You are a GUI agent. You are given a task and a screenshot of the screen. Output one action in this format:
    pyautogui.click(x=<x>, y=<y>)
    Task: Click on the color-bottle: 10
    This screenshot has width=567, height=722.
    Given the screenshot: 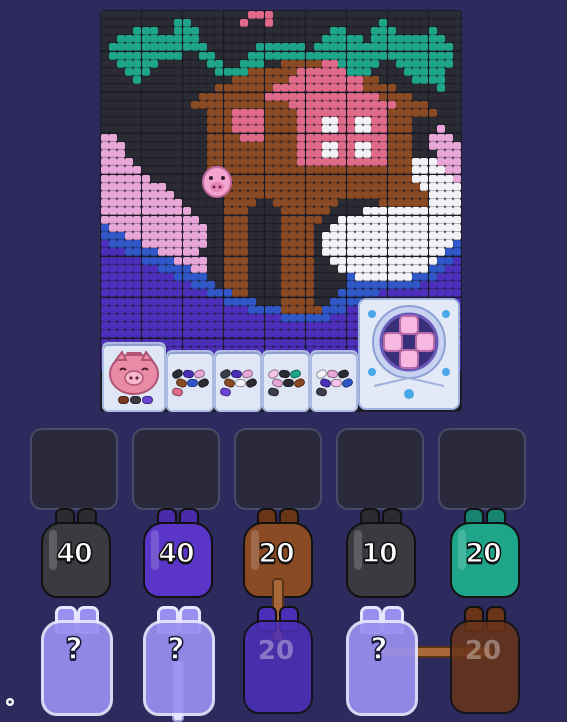 What is the action you would take?
    pyautogui.click(x=380, y=553)
    